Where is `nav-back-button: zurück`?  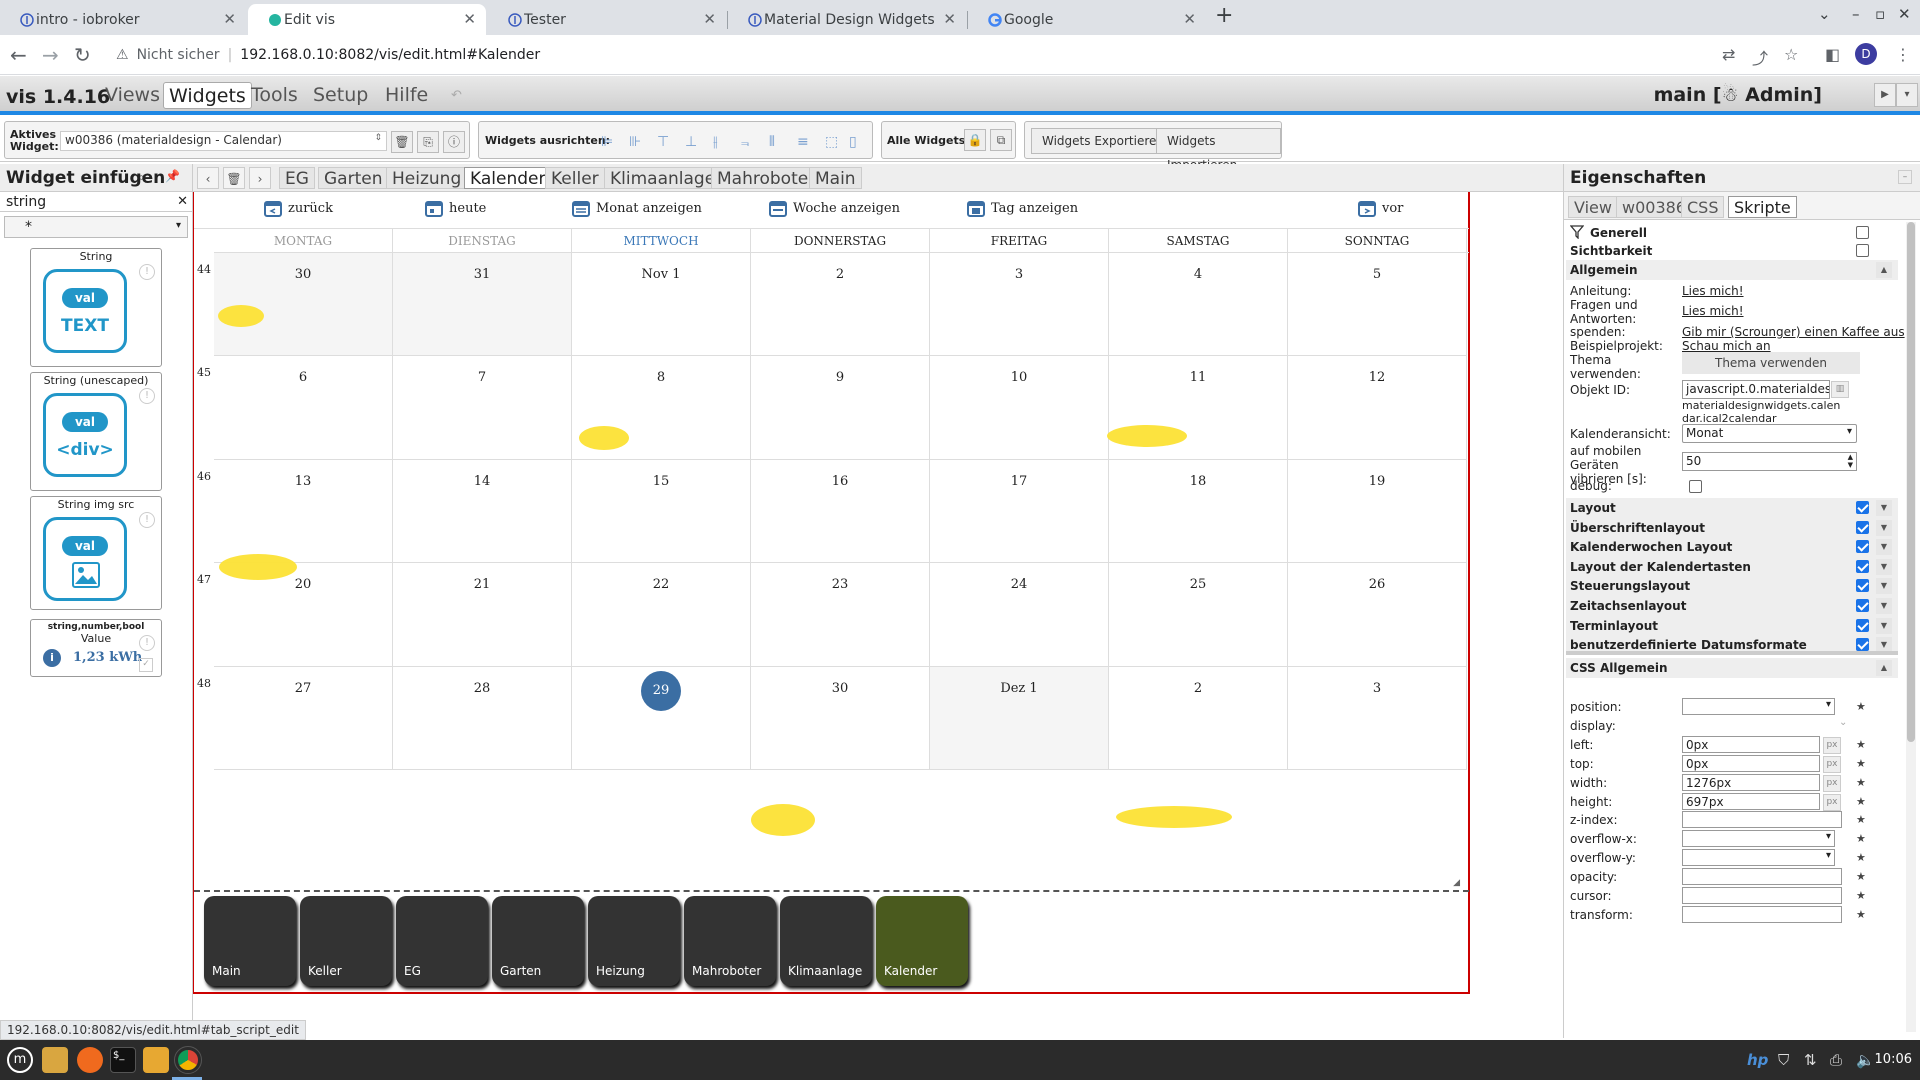 nav-back-button: zurück is located at coordinates (298, 208).